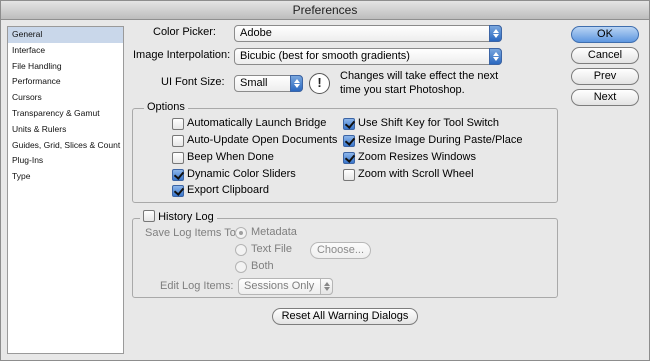  I want to click on use-shift-key-checkbox, so click(349, 124).